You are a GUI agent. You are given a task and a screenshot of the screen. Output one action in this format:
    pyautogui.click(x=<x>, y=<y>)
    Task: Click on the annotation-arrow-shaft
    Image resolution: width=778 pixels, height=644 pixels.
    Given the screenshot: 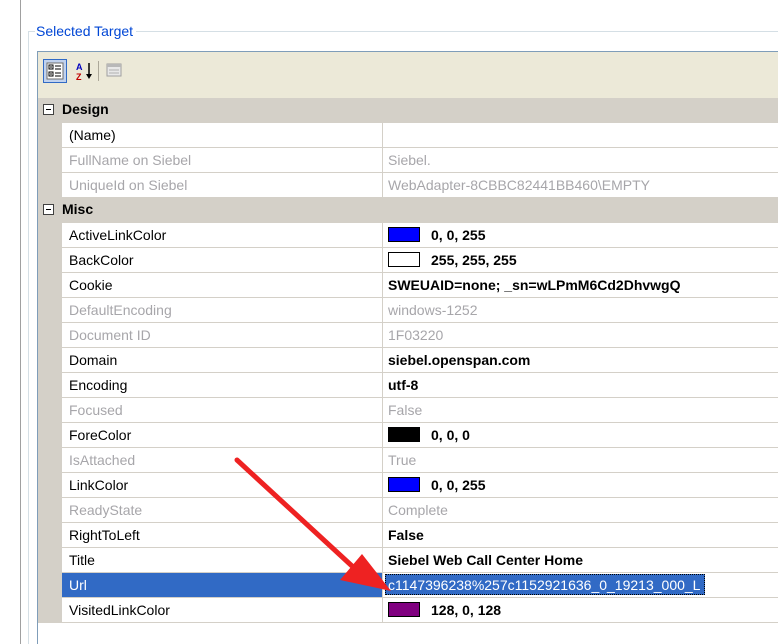 What is the action you would take?
    pyautogui.click(x=294, y=513)
    